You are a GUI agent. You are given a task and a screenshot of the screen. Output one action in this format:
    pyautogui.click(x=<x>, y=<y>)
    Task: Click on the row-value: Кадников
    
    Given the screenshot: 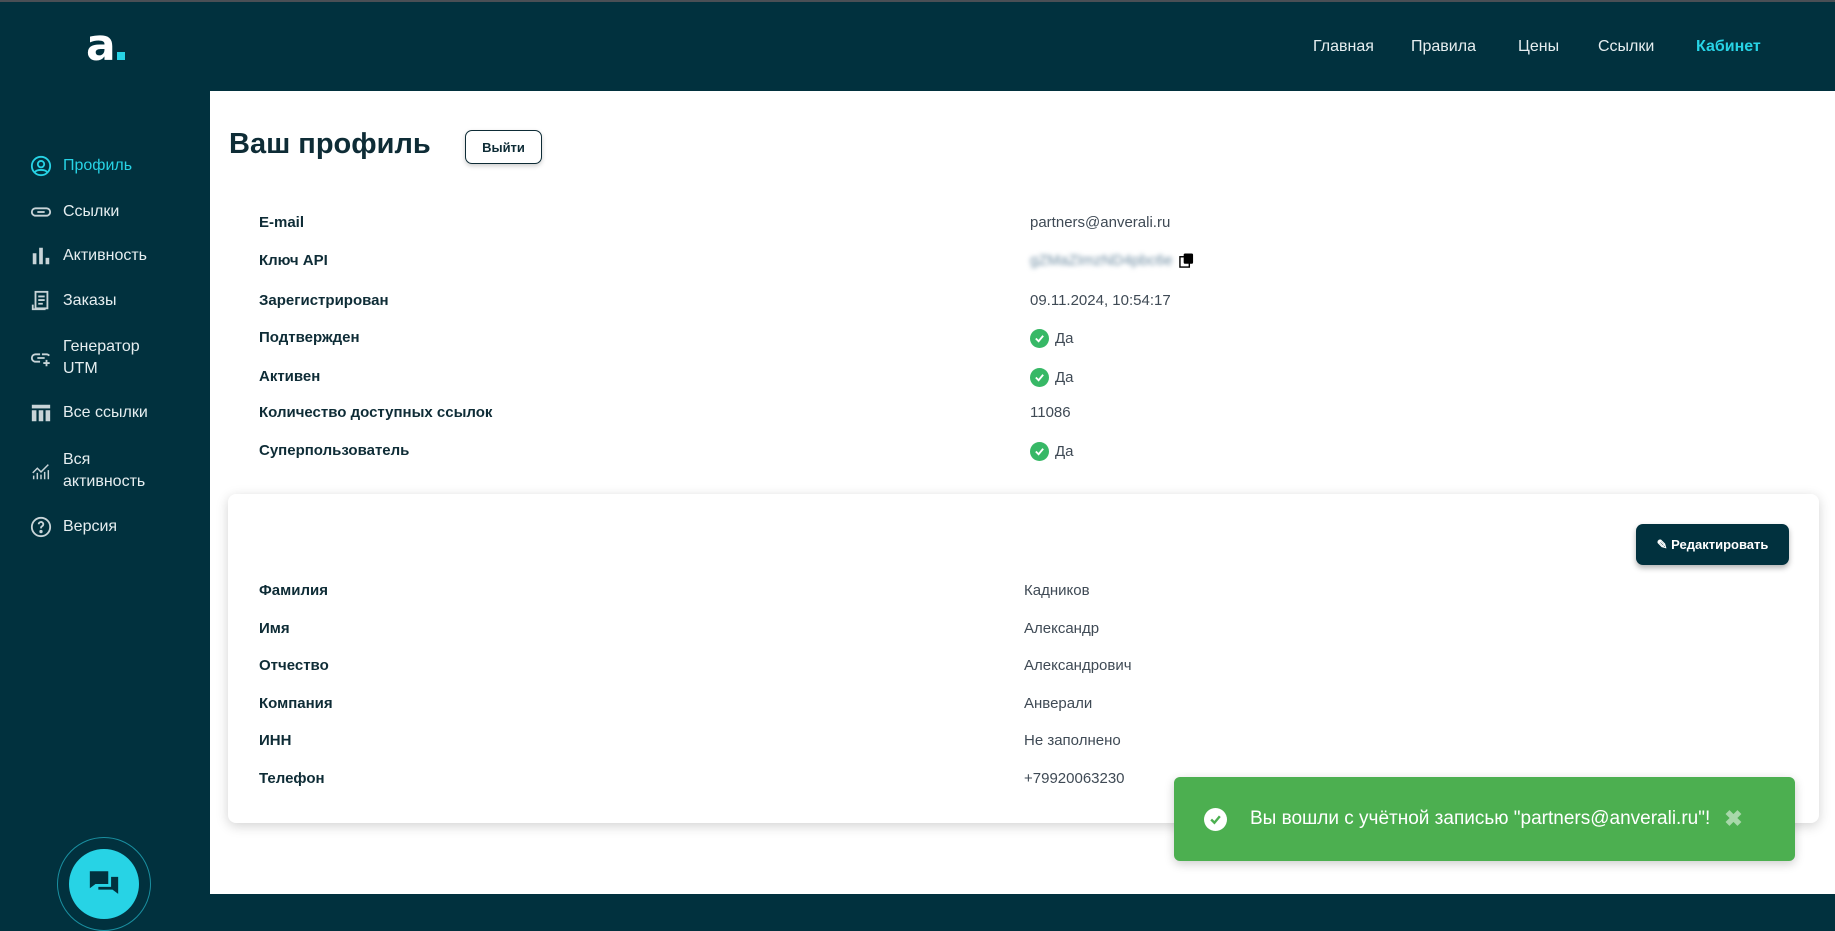 What is the action you would take?
    pyautogui.click(x=1057, y=590)
    